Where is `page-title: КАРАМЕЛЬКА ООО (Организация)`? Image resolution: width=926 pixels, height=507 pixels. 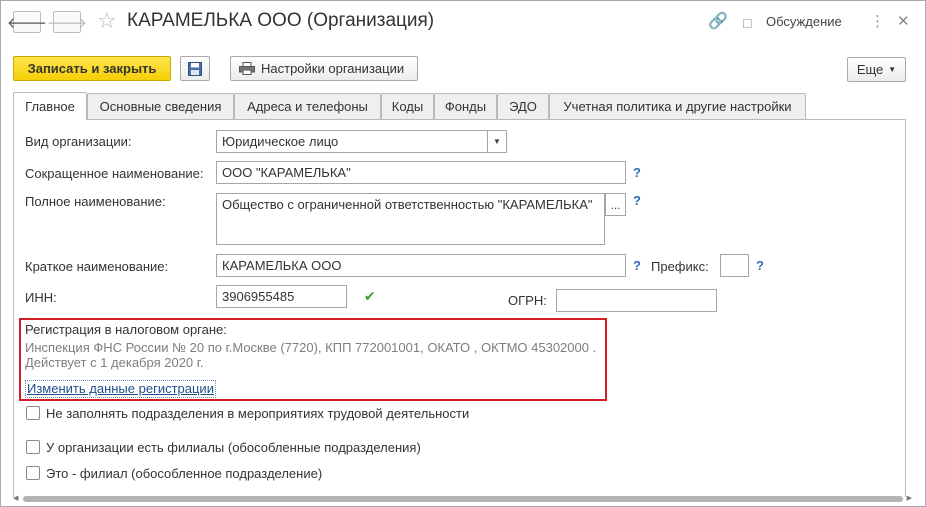
page-title: КАРАМЕЛЬКА ООО (Организация) is located at coordinates (281, 20).